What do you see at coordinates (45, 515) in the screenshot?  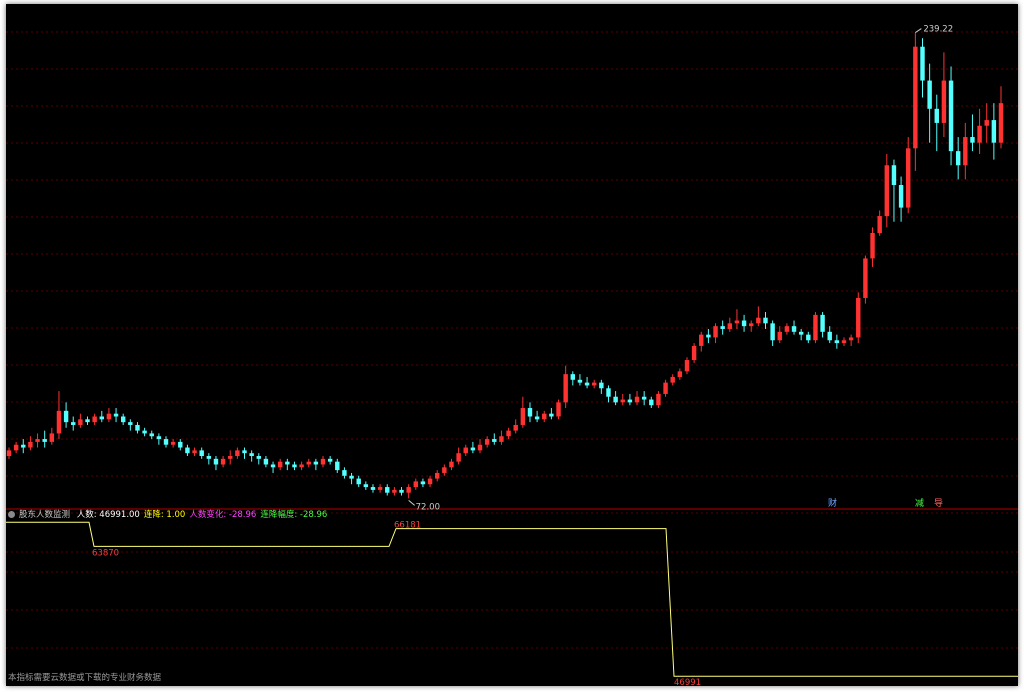 I see `indicator-name: 股东人数监测` at bounding box center [45, 515].